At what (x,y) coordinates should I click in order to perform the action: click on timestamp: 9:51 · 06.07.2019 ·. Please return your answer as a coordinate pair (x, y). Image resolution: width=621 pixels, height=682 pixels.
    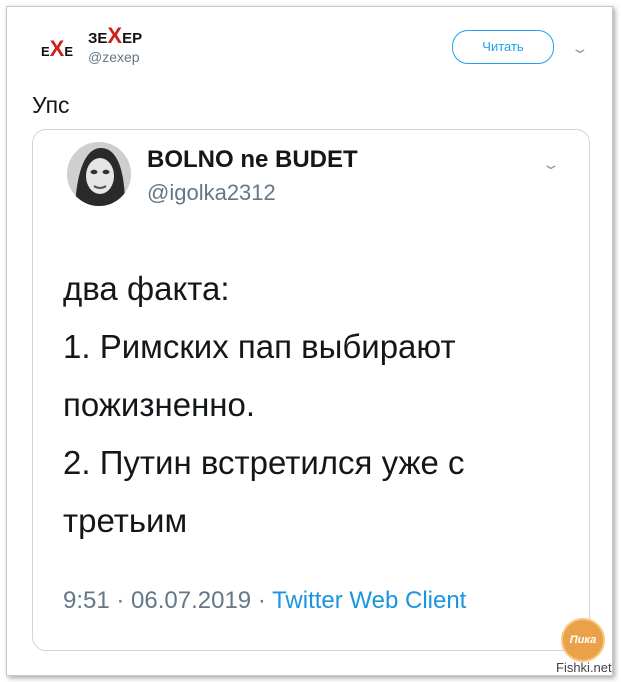
    Looking at the image, I should click on (167, 600).